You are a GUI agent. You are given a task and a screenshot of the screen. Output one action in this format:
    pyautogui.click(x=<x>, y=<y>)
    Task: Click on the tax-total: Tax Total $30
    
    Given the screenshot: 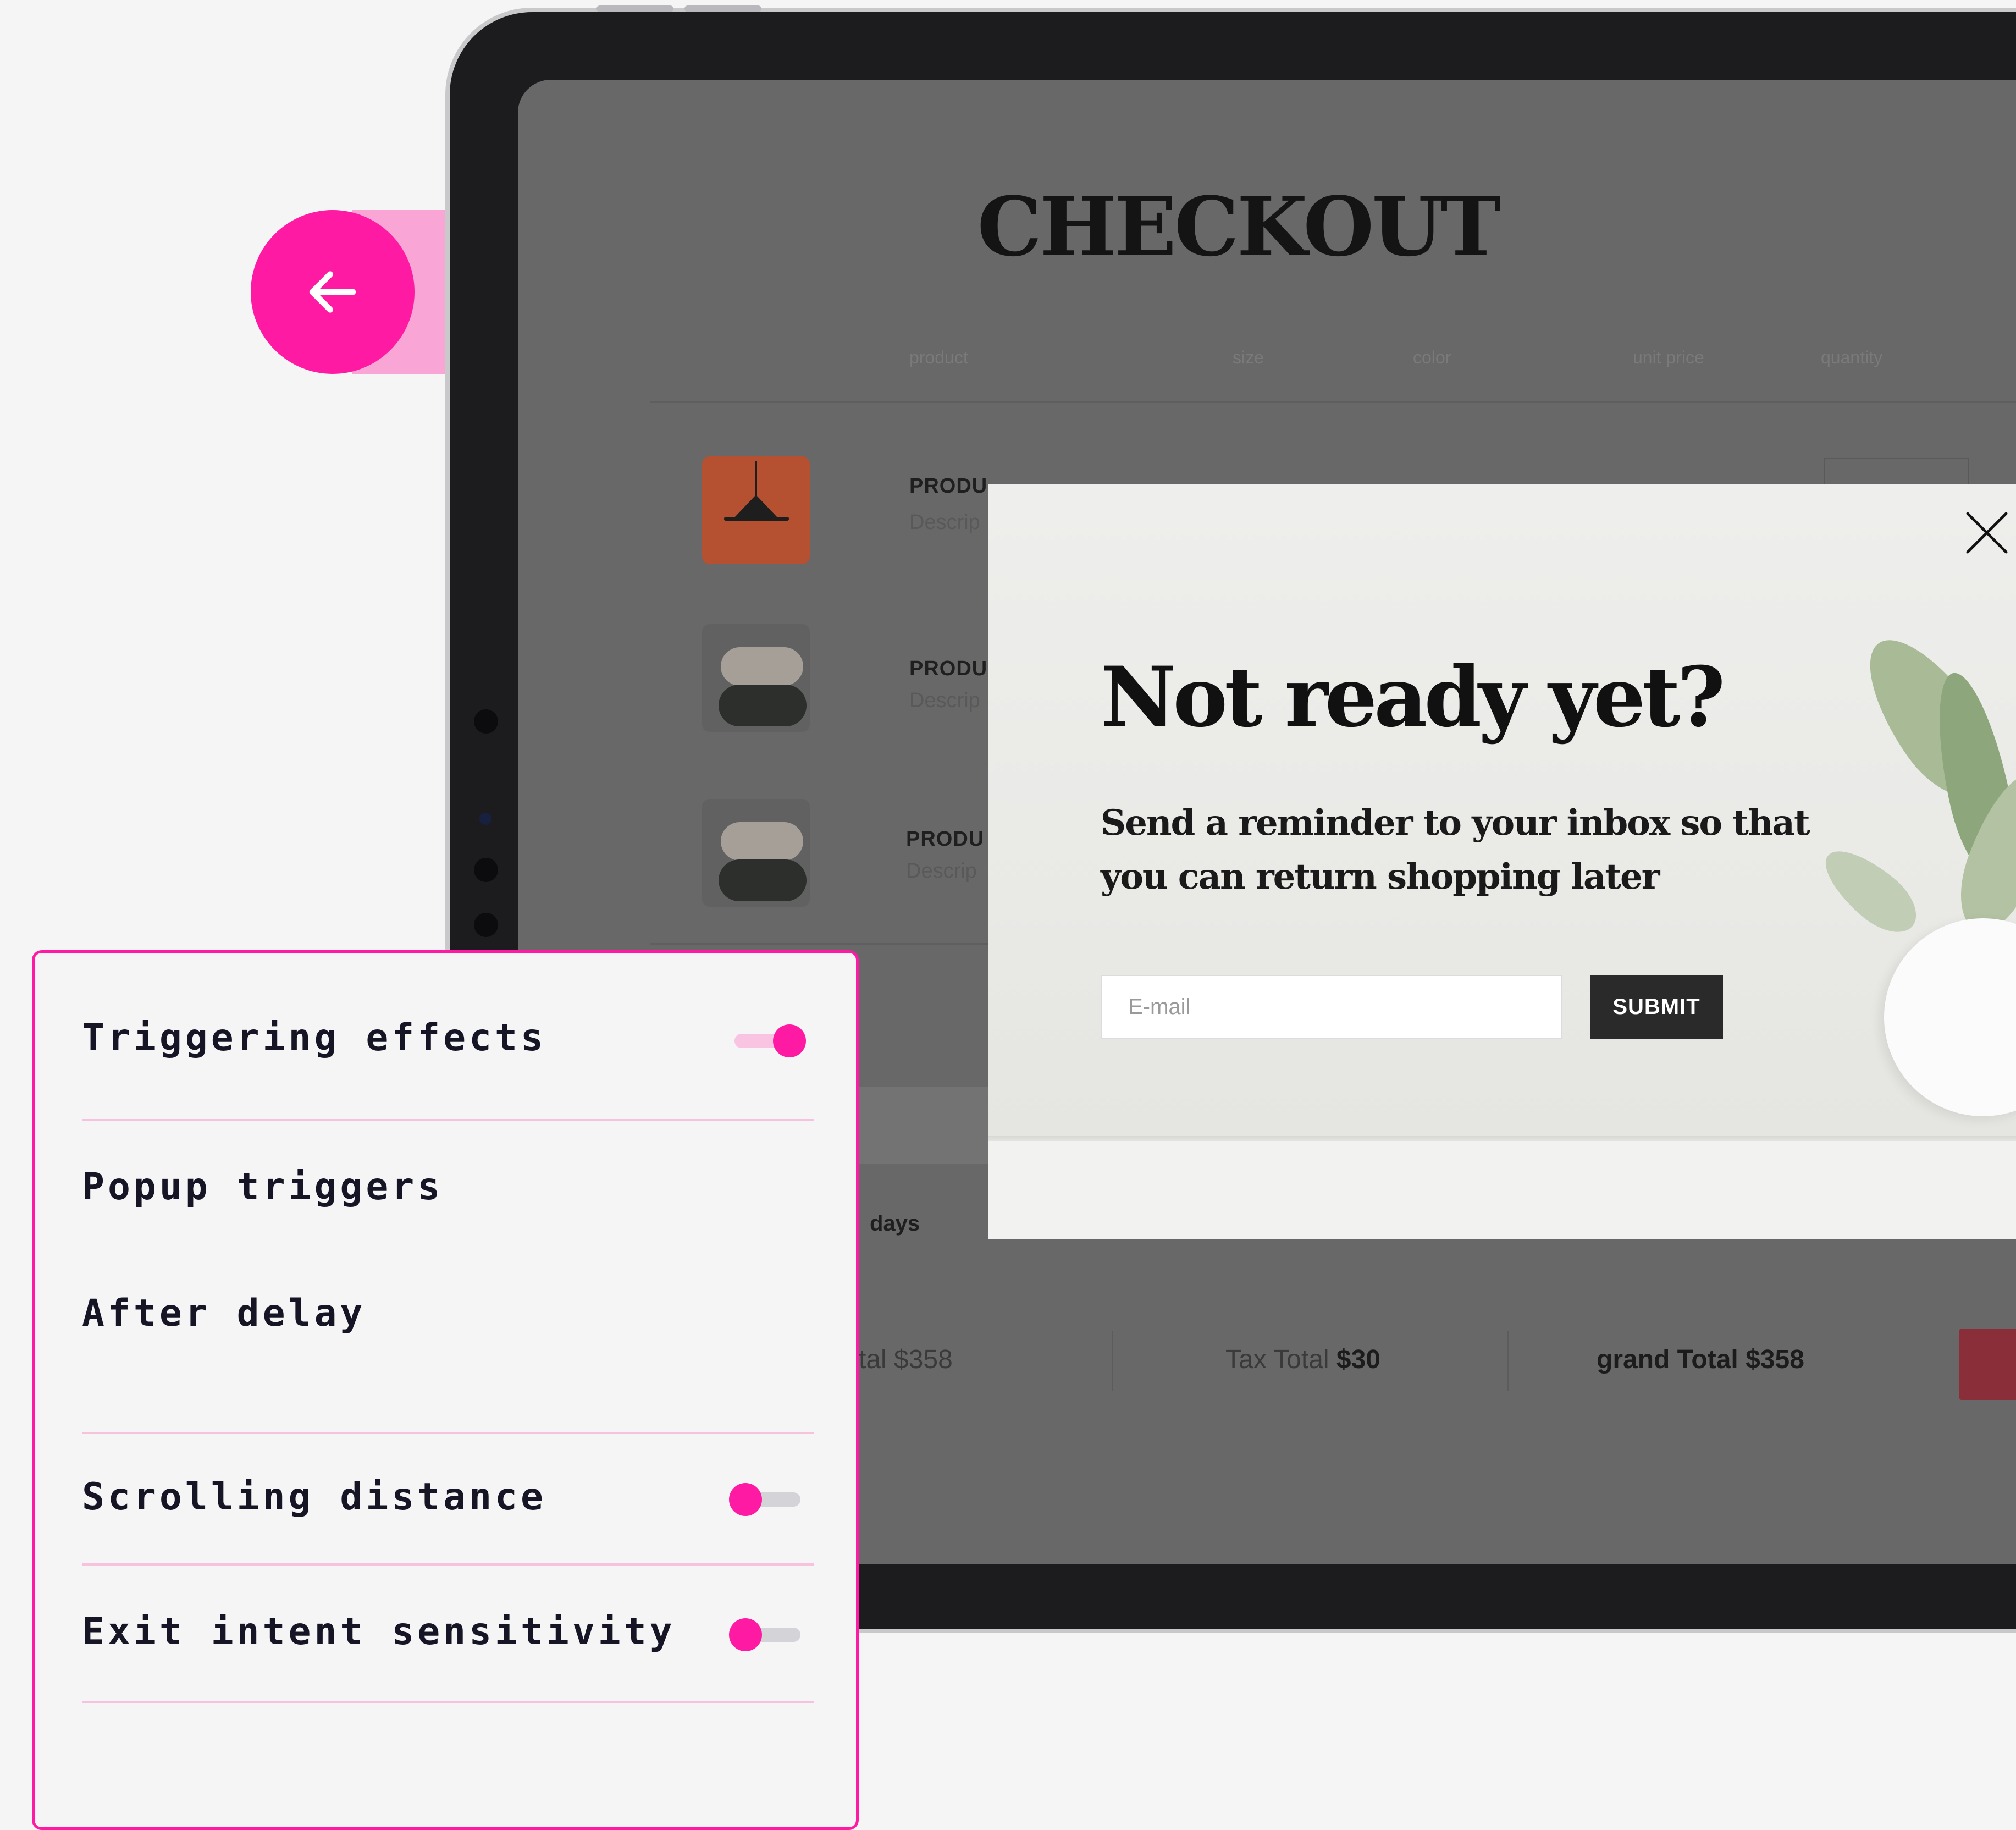 What is the action you would take?
    pyautogui.click(x=1303, y=1360)
    